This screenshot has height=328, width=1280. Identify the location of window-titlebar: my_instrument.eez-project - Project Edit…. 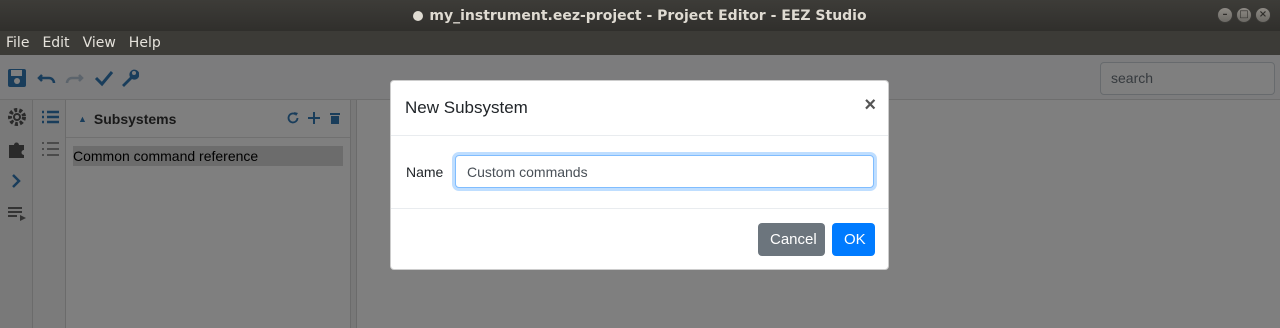
(640, 15).